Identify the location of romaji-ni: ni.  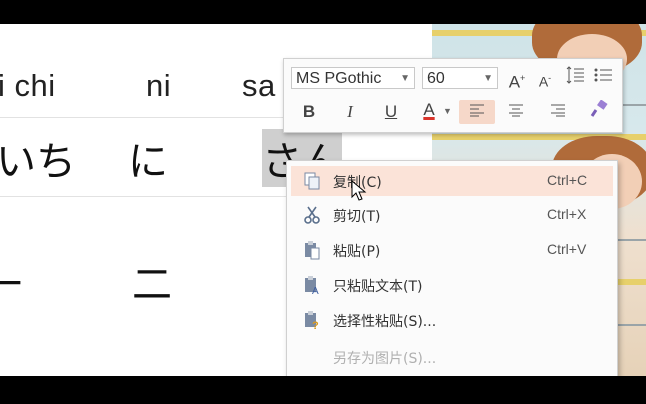
(159, 85).